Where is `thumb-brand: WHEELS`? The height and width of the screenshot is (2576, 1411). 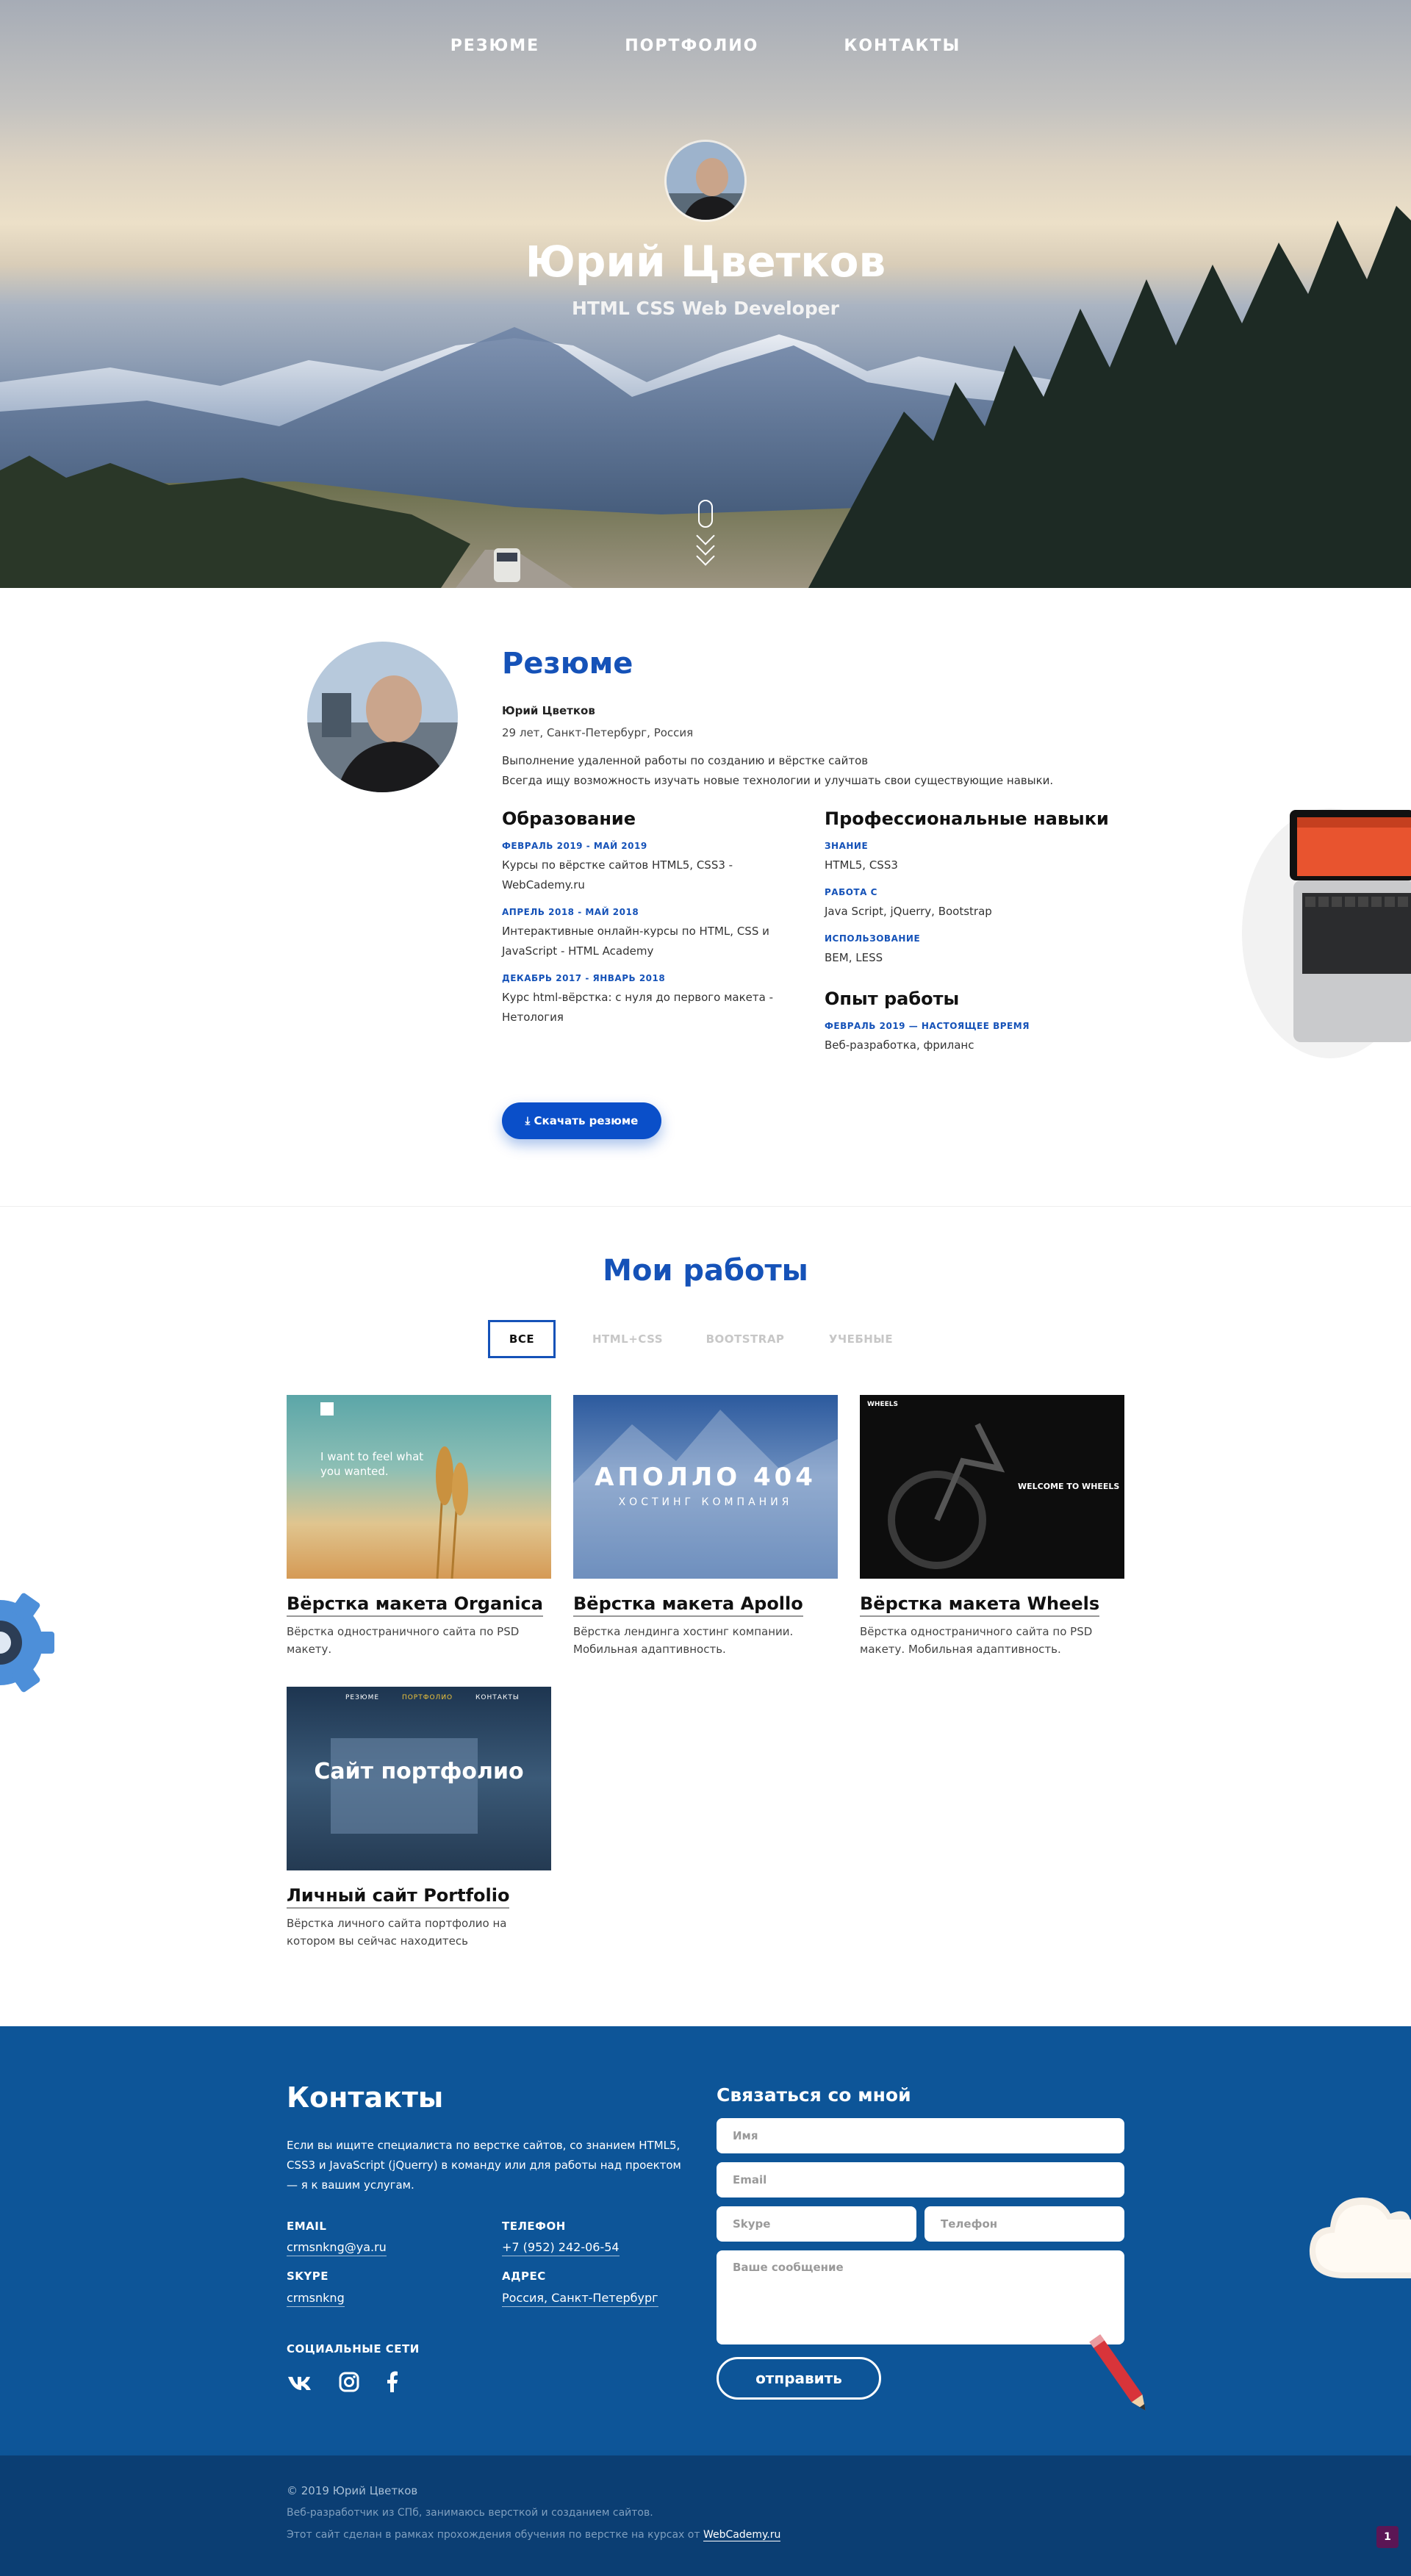 thumb-brand: WHEELS is located at coordinates (882, 1404).